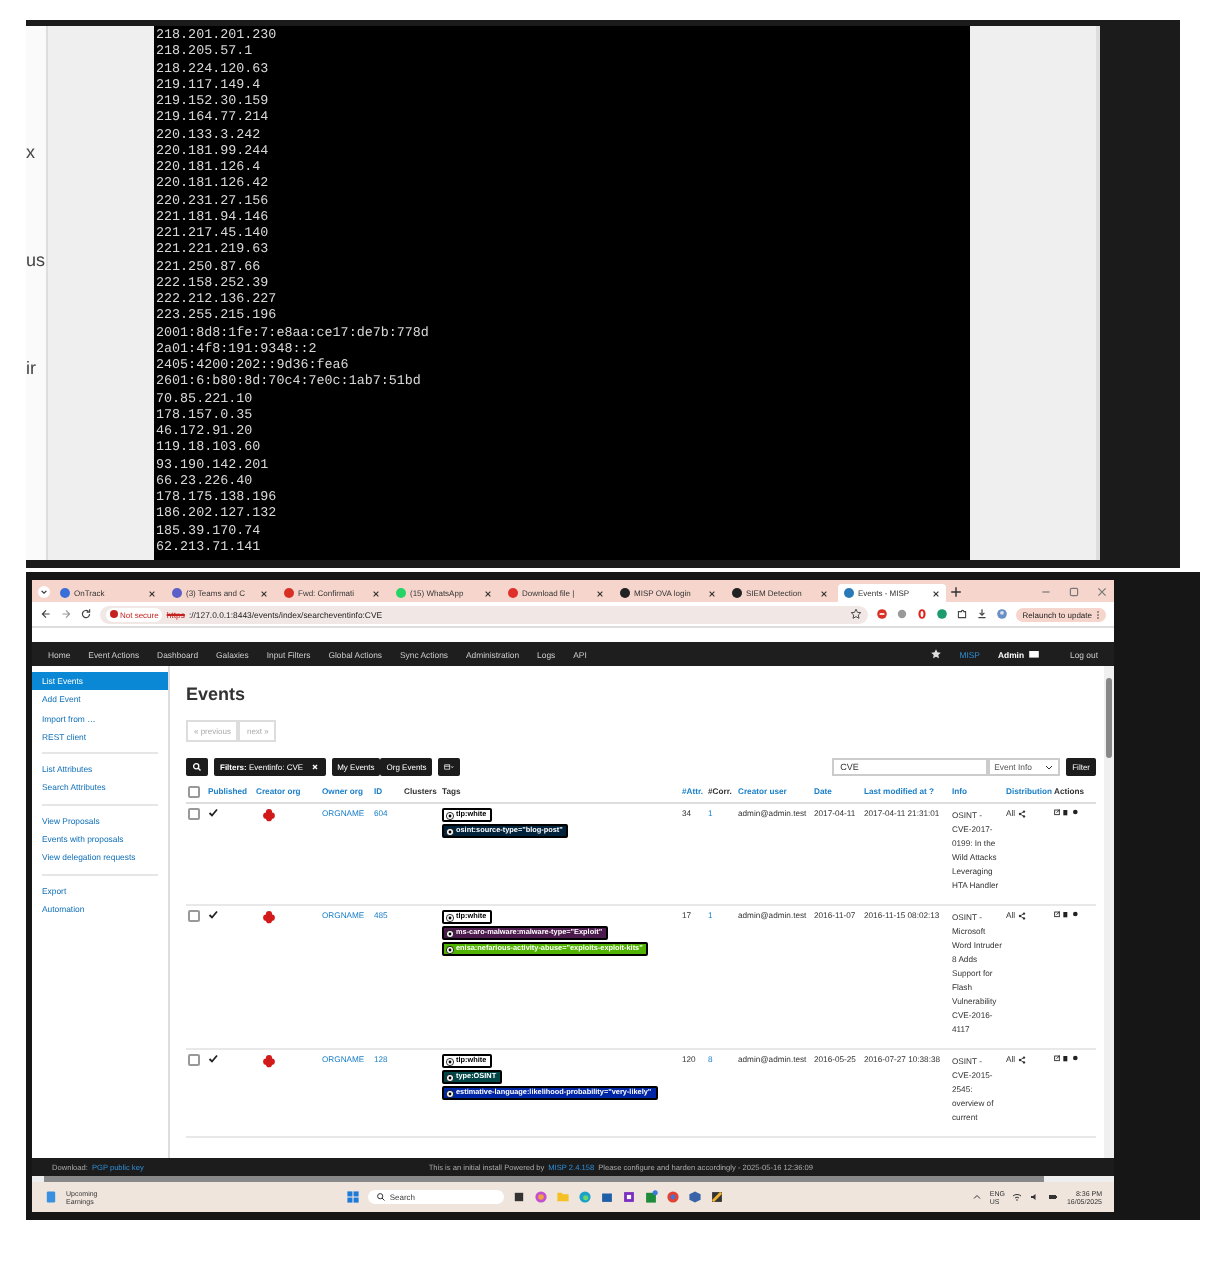 The width and height of the screenshot is (1218, 1264). What do you see at coordinates (518, 1197) in the screenshot?
I see `task-view-icon` at bounding box center [518, 1197].